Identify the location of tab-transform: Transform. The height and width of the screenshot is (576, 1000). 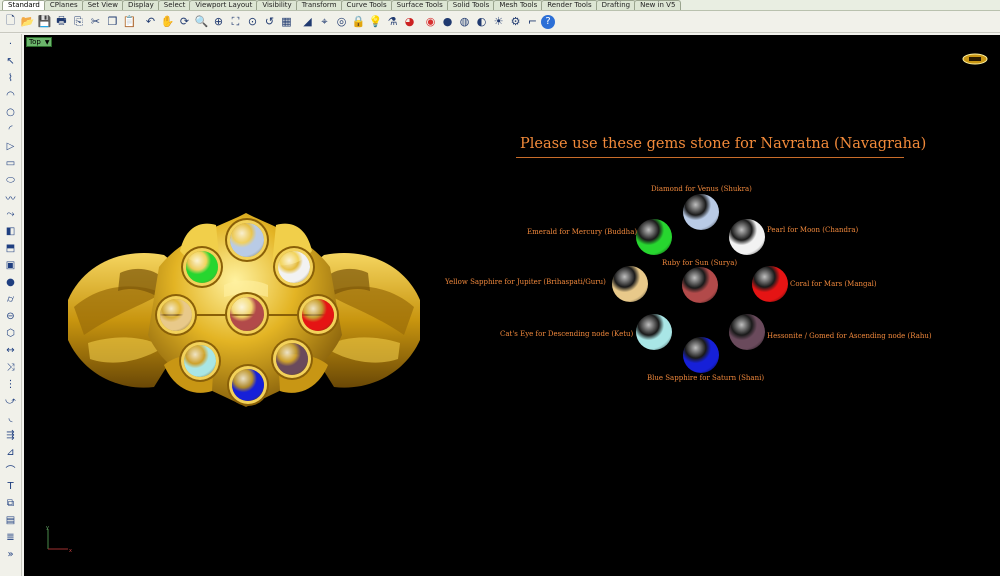
(319, 5).